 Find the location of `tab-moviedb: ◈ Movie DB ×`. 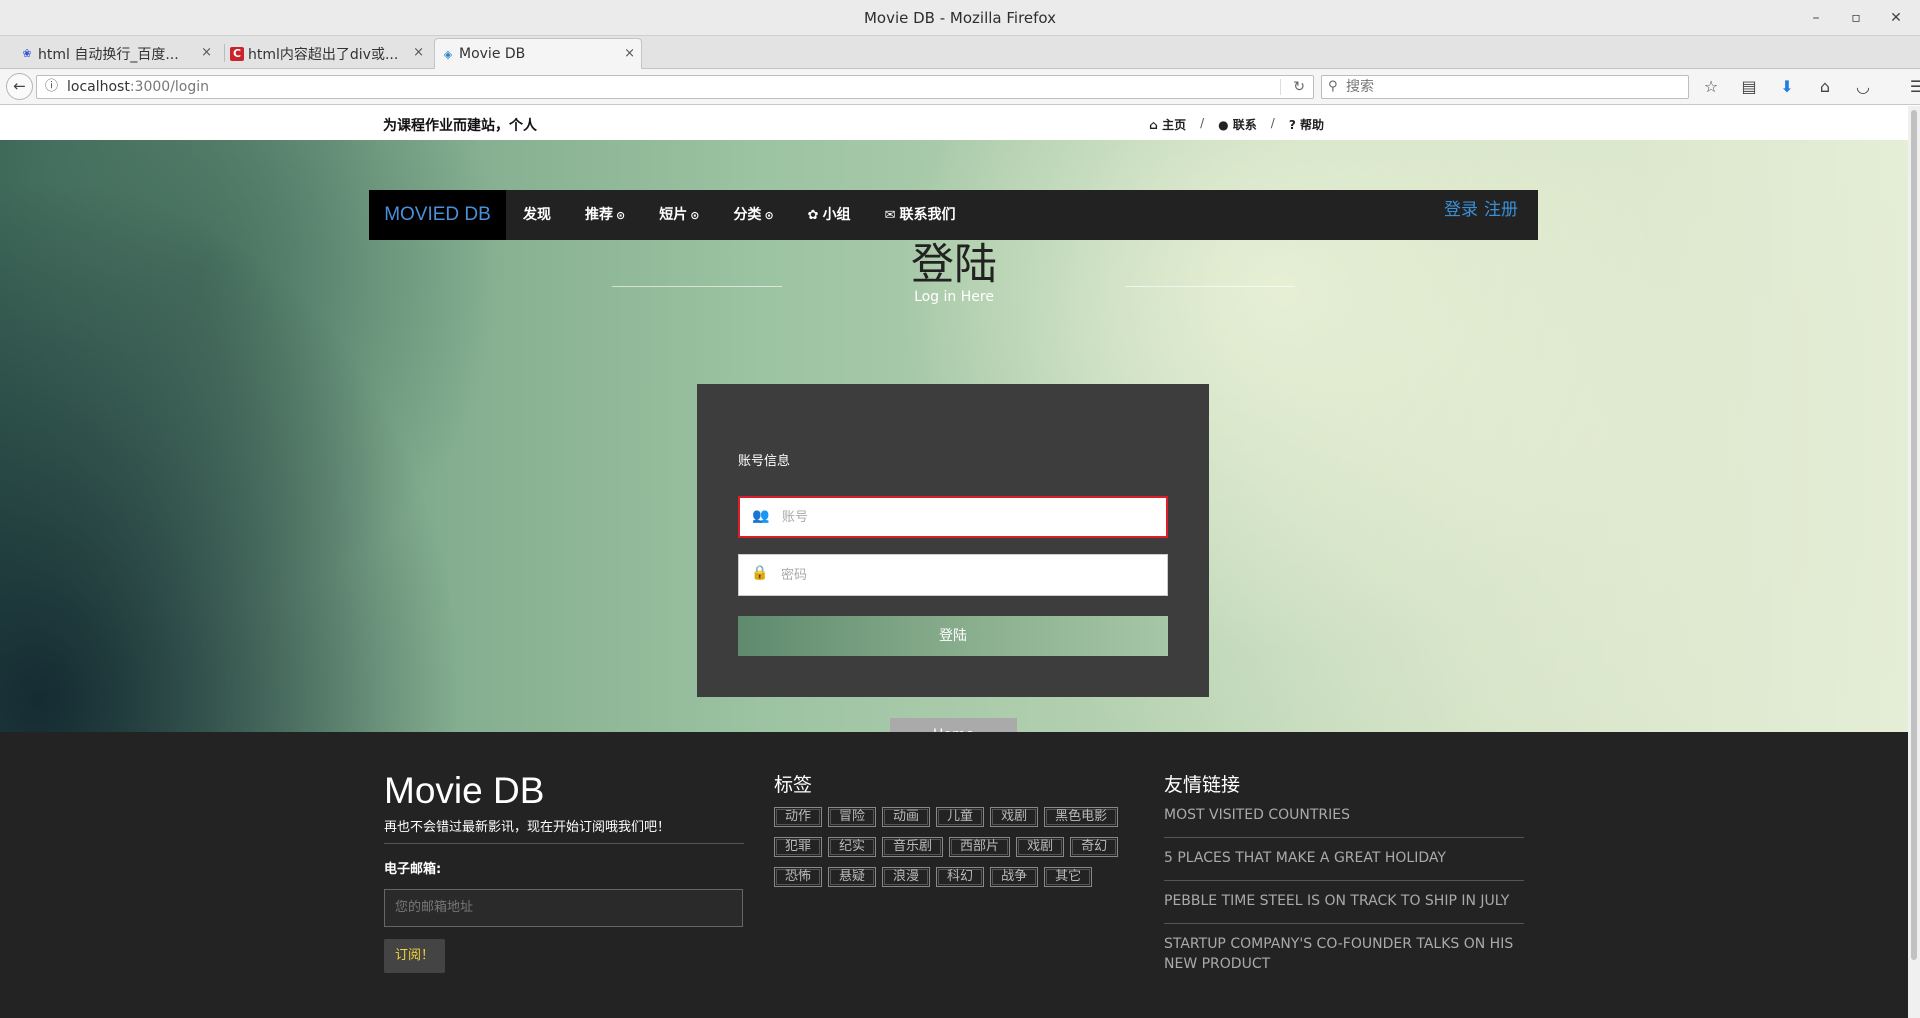

tab-moviedb: ◈ Movie DB × is located at coordinates (538, 53).